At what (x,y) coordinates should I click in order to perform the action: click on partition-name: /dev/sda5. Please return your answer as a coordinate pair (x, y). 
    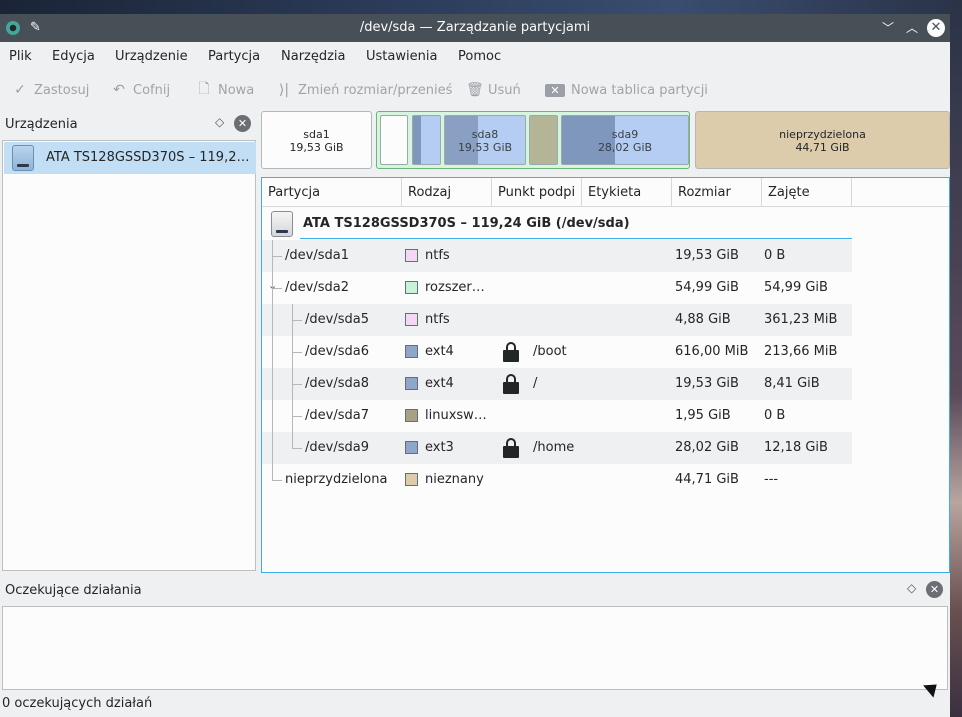
    Looking at the image, I should click on (337, 319).